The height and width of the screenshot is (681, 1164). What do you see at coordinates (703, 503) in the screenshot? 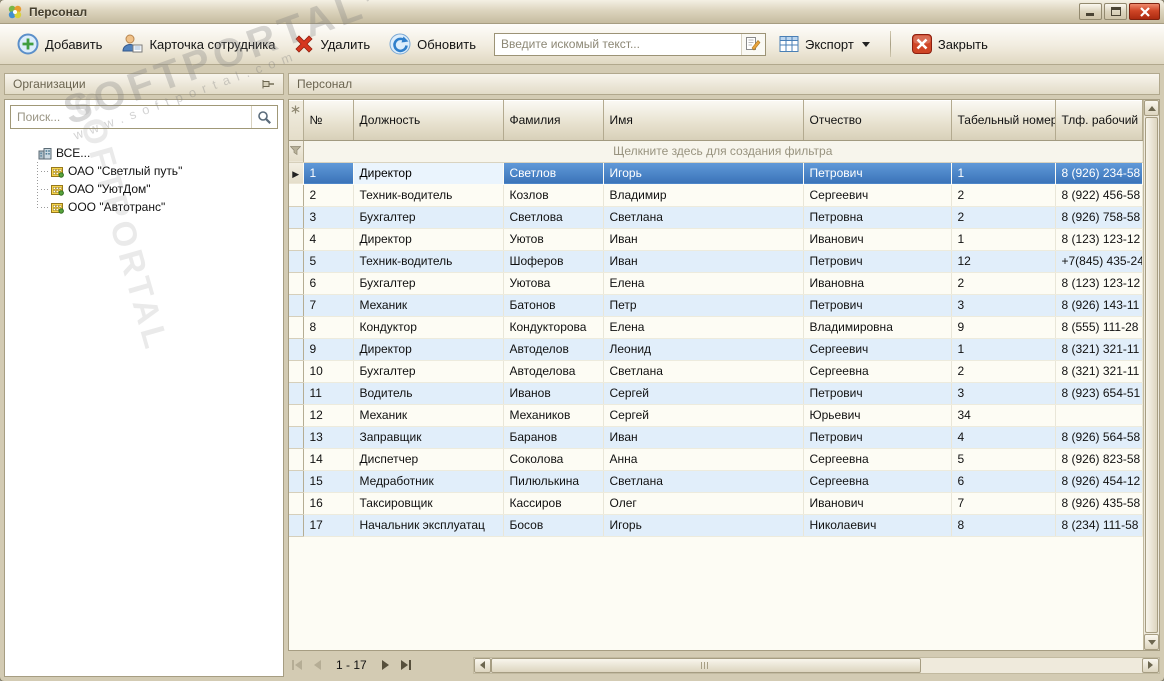
I see `grid-cell: Олег` at bounding box center [703, 503].